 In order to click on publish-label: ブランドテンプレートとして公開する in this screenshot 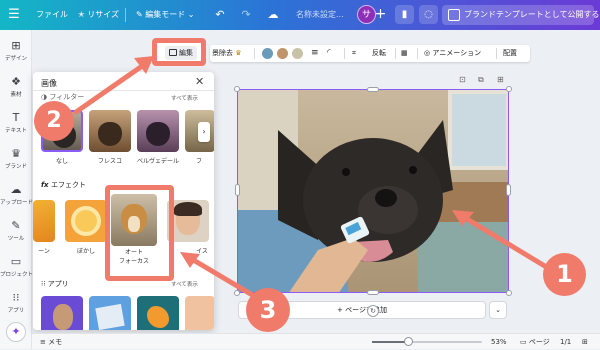, I will do `click(532, 14)`.